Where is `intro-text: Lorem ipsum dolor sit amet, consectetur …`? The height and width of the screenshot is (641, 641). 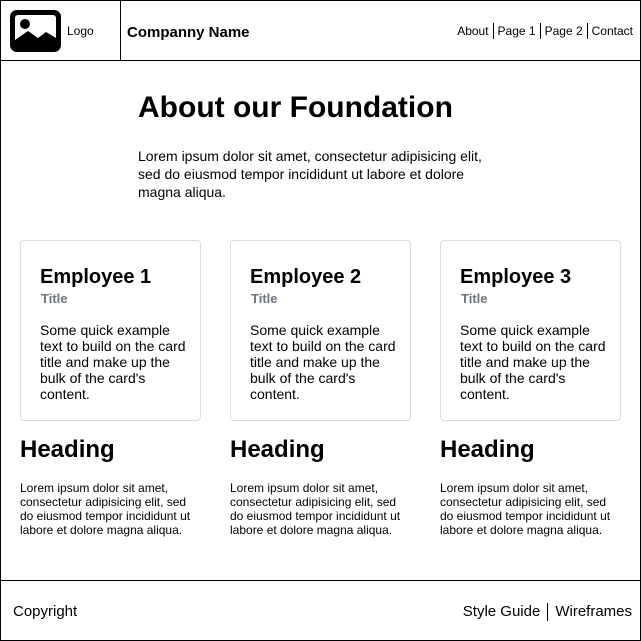
intro-text: Lorem ipsum dolor sit amet, consectetur … is located at coordinates (310, 174).